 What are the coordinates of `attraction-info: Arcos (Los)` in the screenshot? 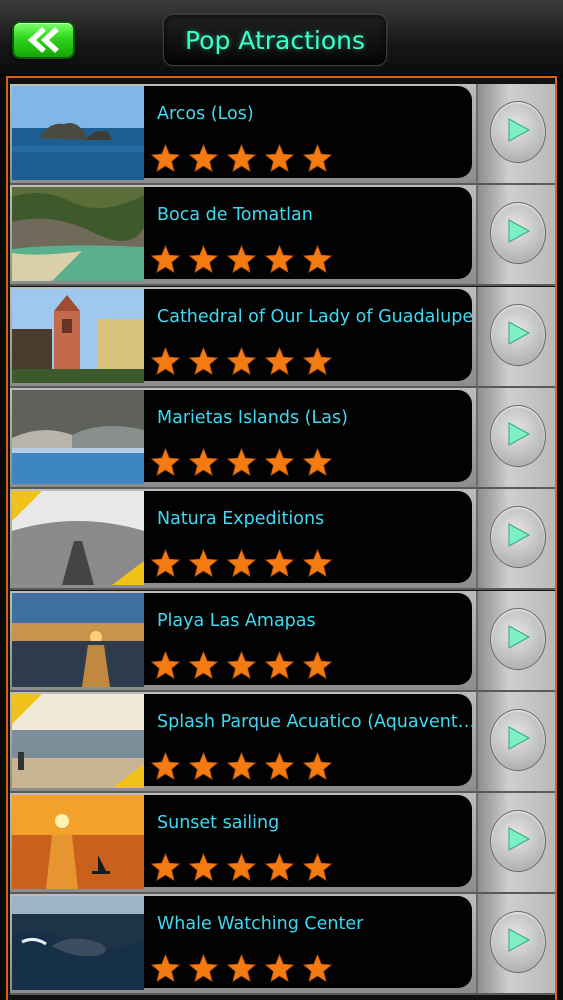 It's located at (308, 132).